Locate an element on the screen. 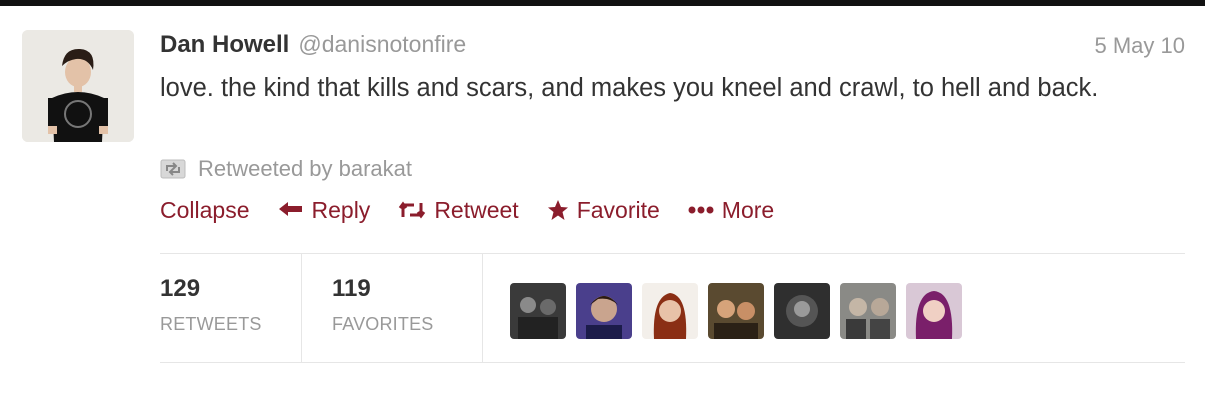 This screenshot has width=1205, height=401. reply-label: Reply is located at coordinates (341, 209).